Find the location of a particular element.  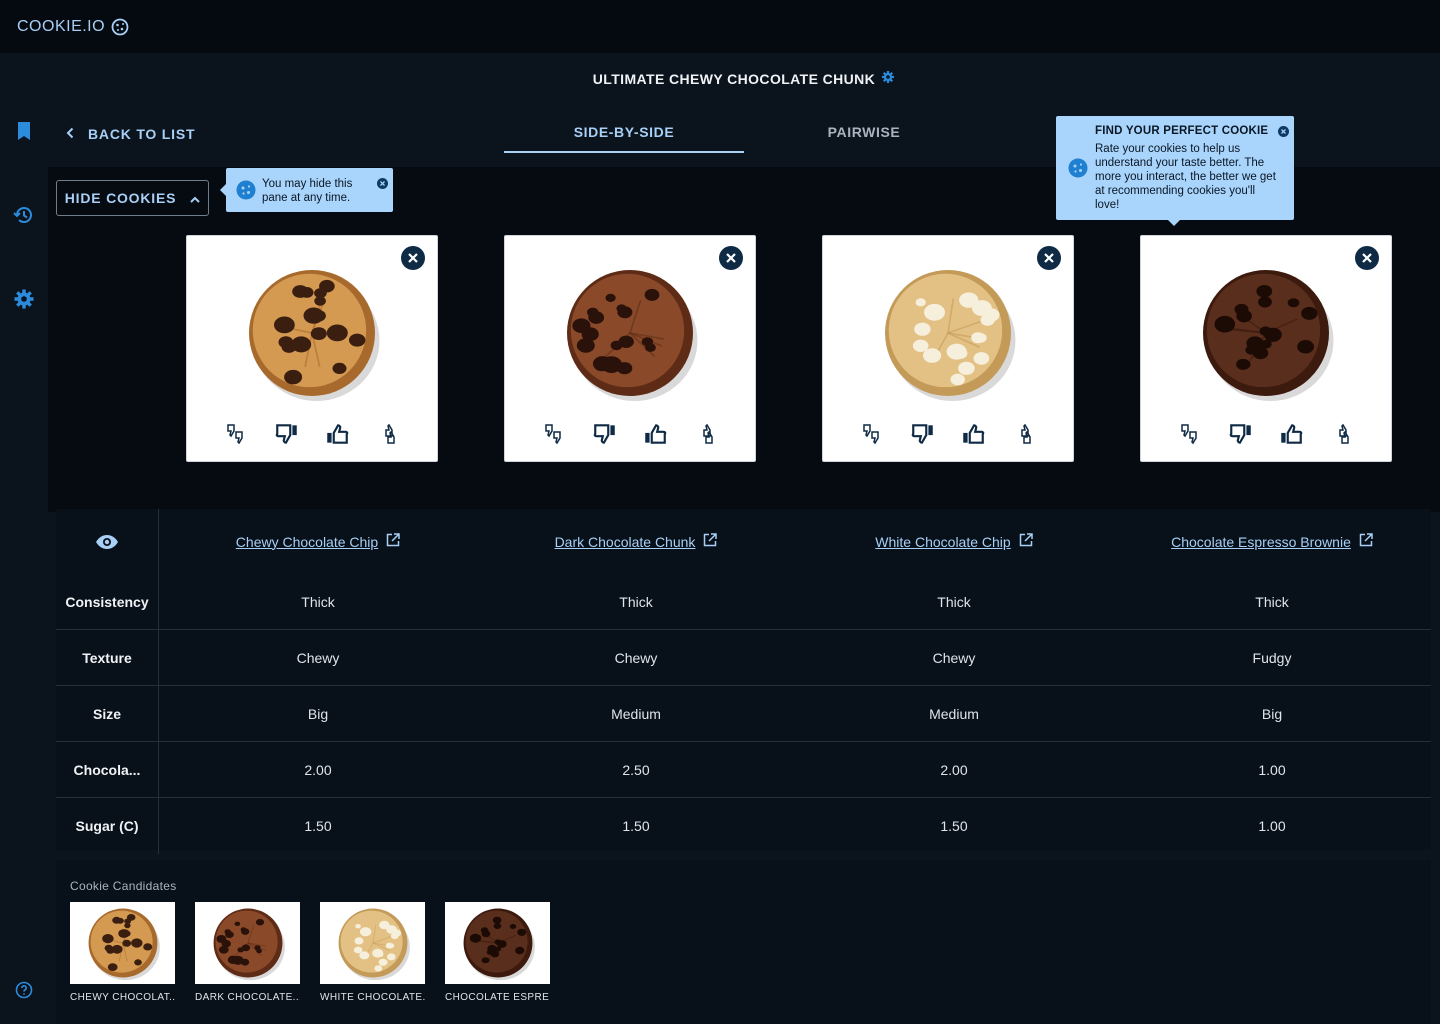

cookie-link-4: Chocolate Espresso Brownie is located at coordinates (1272, 541).